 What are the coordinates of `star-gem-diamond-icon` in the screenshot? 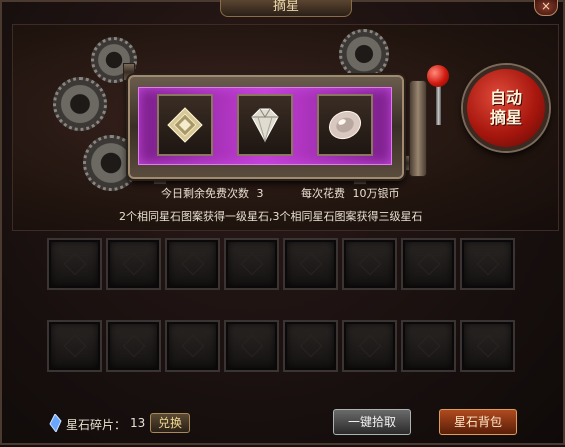 It's located at (265, 125).